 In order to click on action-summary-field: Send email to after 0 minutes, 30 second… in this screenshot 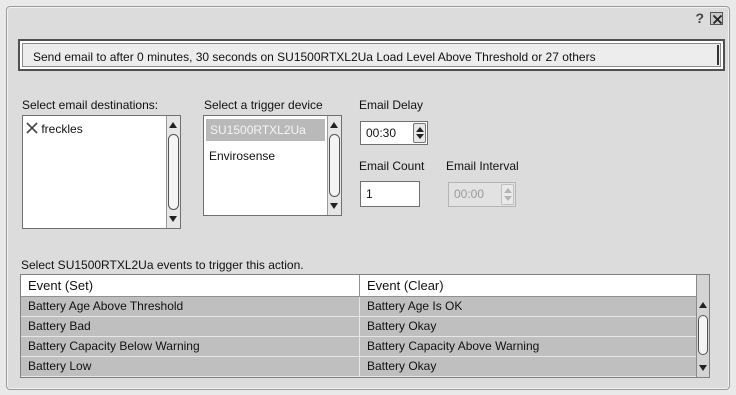, I will do `click(371, 55)`.